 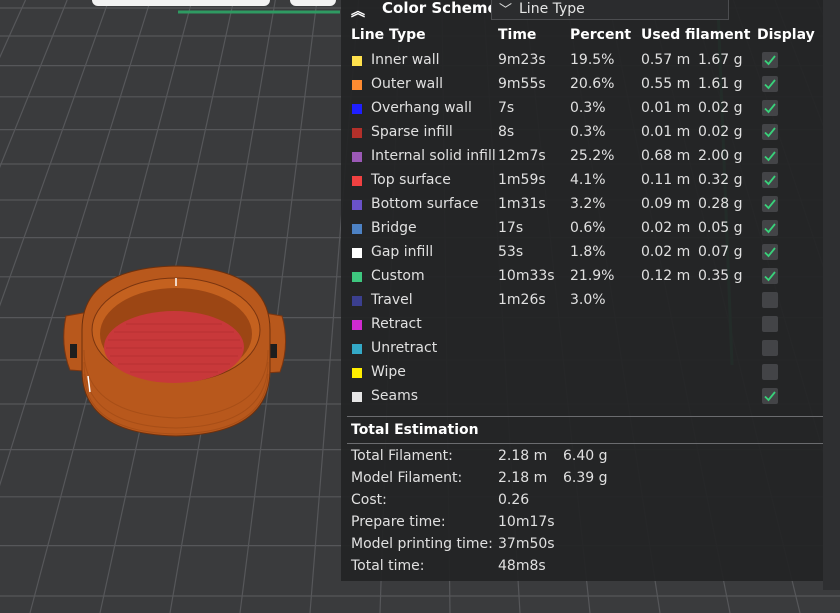 What do you see at coordinates (666, 132) in the screenshot?
I see `filament-length: 0.01 m` at bounding box center [666, 132].